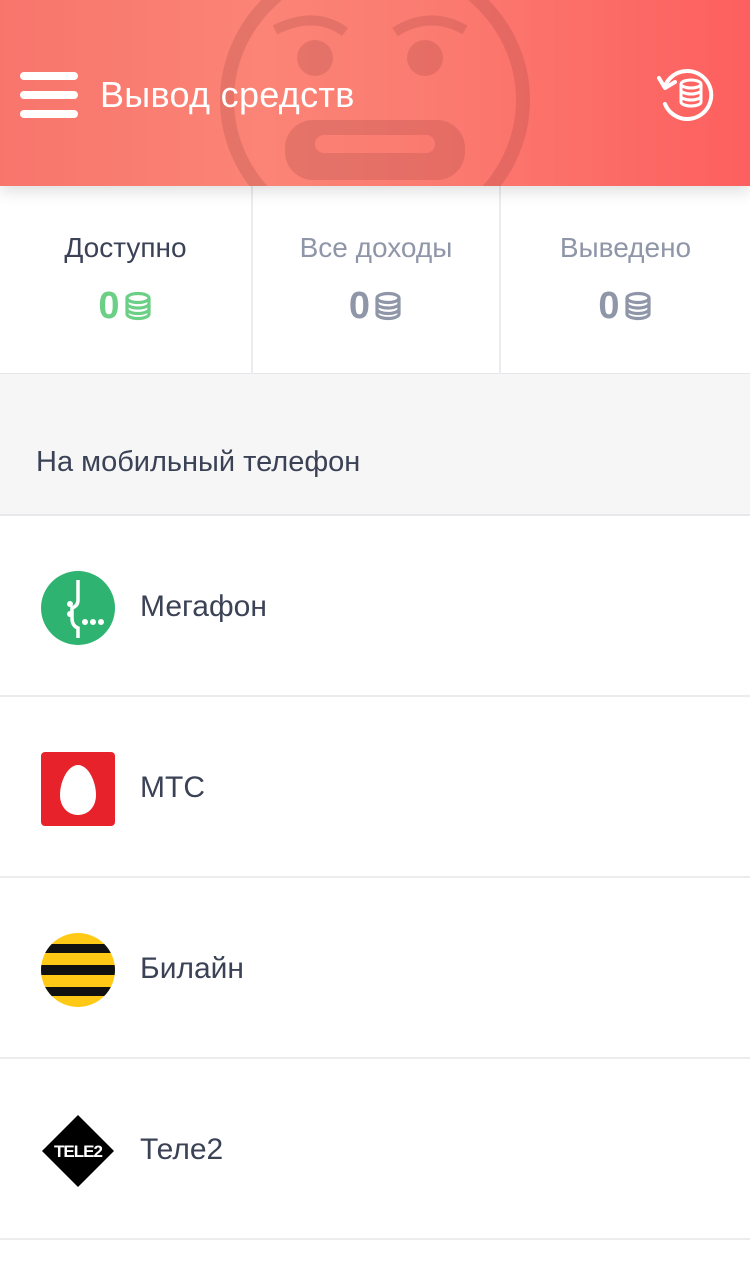 Image resolution: width=750 pixels, height=1282 pixels. What do you see at coordinates (625, 247) in the screenshot?
I see `stat-label: Выведено` at bounding box center [625, 247].